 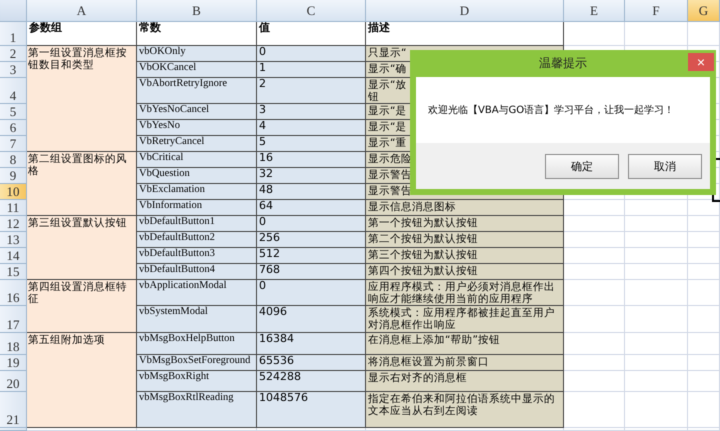 I want to click on value-cell: 16384, so click(x=311, y=344).